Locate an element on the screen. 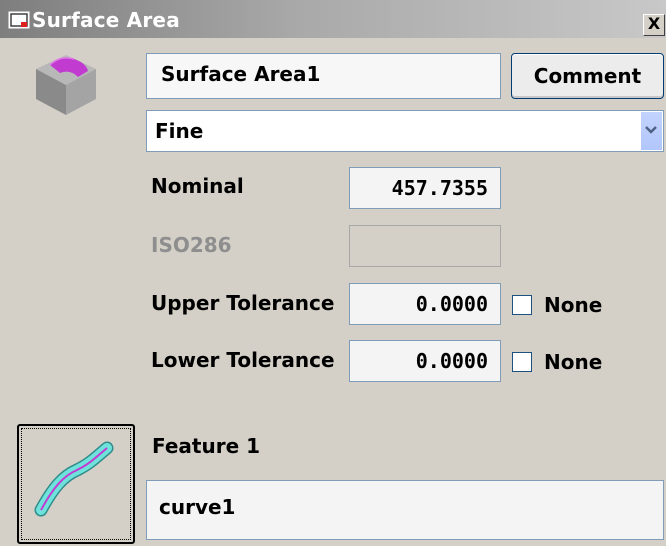  dialog-window-icon is located at coordinates (19, 20).